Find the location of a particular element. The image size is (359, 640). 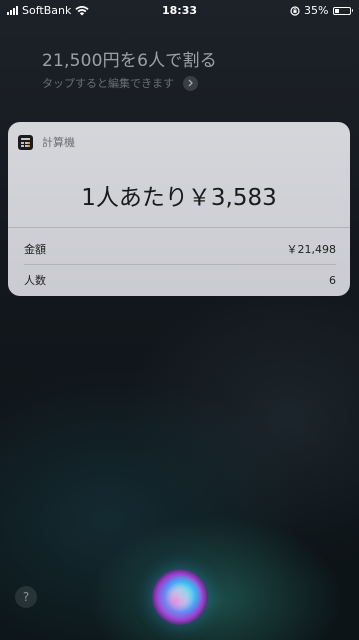

divider is located at coordinates (179, 227).